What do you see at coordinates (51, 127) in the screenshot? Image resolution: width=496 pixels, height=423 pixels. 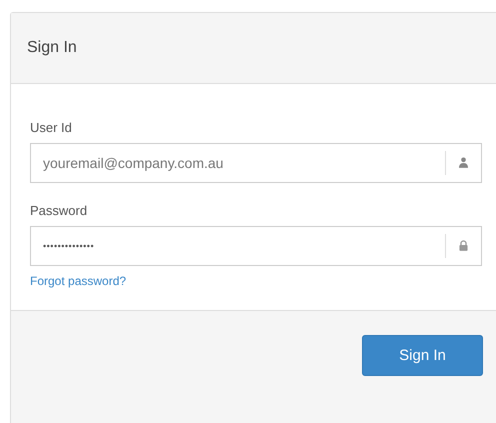 I see `field-label: User Id` at bounding box center [51, 127].